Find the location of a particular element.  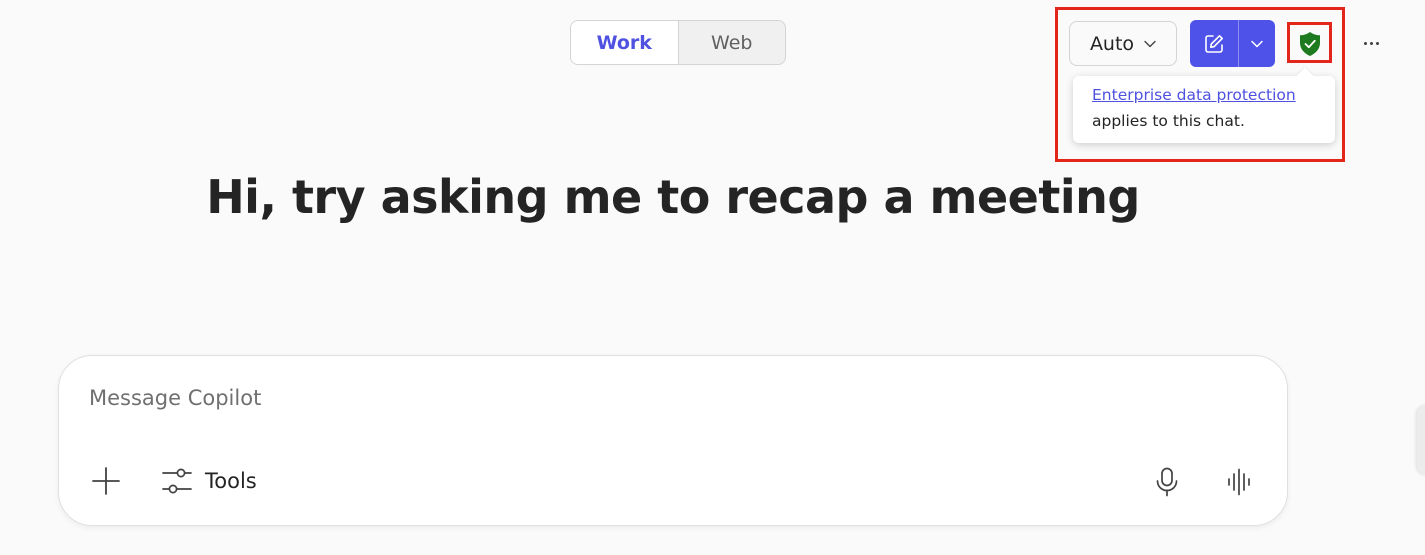

side-panel-handle is located at coordinates (1421, 440).